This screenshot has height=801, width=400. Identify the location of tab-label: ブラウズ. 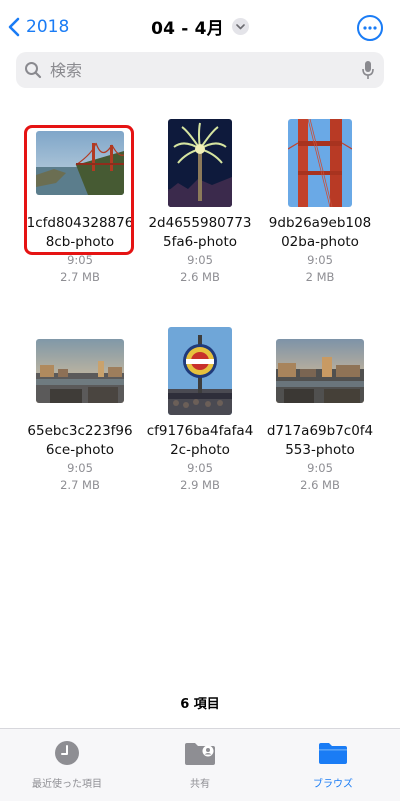
(333, 784).